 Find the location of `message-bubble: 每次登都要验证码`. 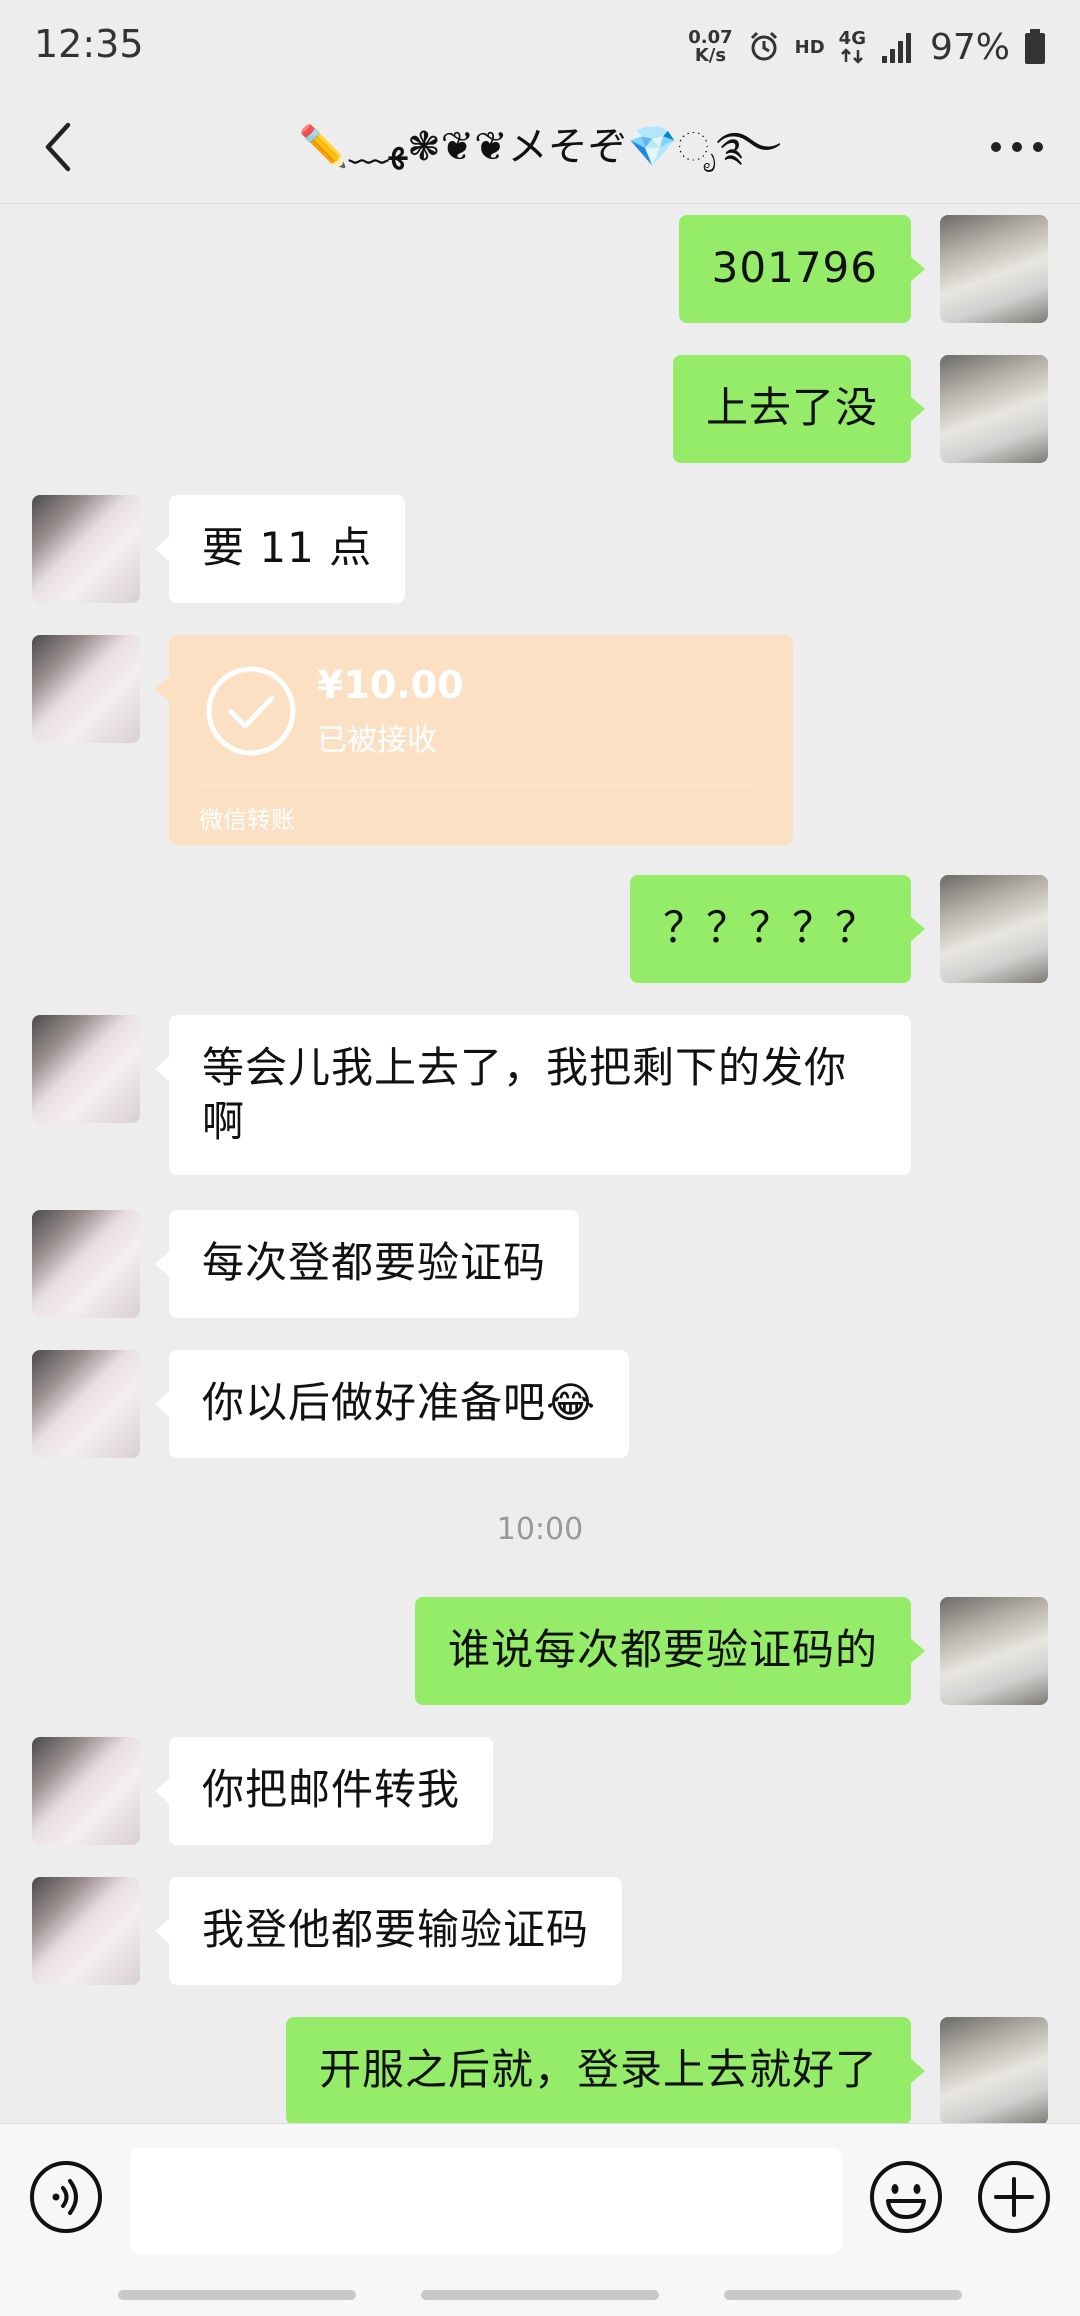

message-bubble: 每次登都要验证码 is located at coordinates (367, 1264).